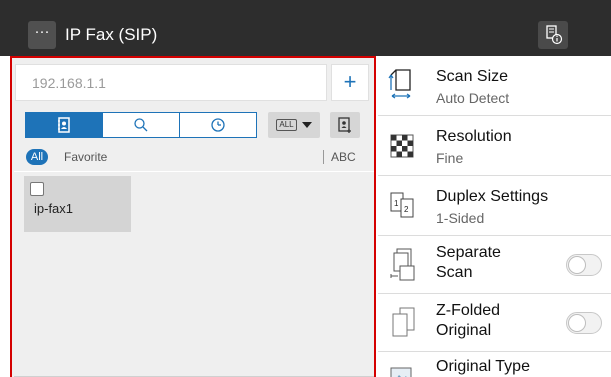  I want to click on resolution-setting: Resolution Fine, so click(494, 146).